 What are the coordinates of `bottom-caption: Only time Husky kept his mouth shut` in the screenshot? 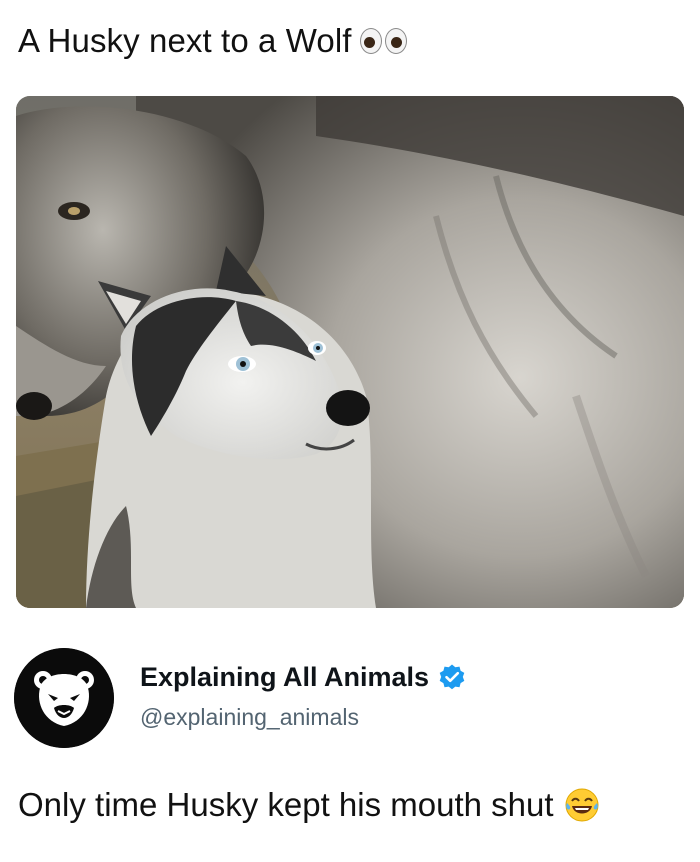 It's located at (309, 805).